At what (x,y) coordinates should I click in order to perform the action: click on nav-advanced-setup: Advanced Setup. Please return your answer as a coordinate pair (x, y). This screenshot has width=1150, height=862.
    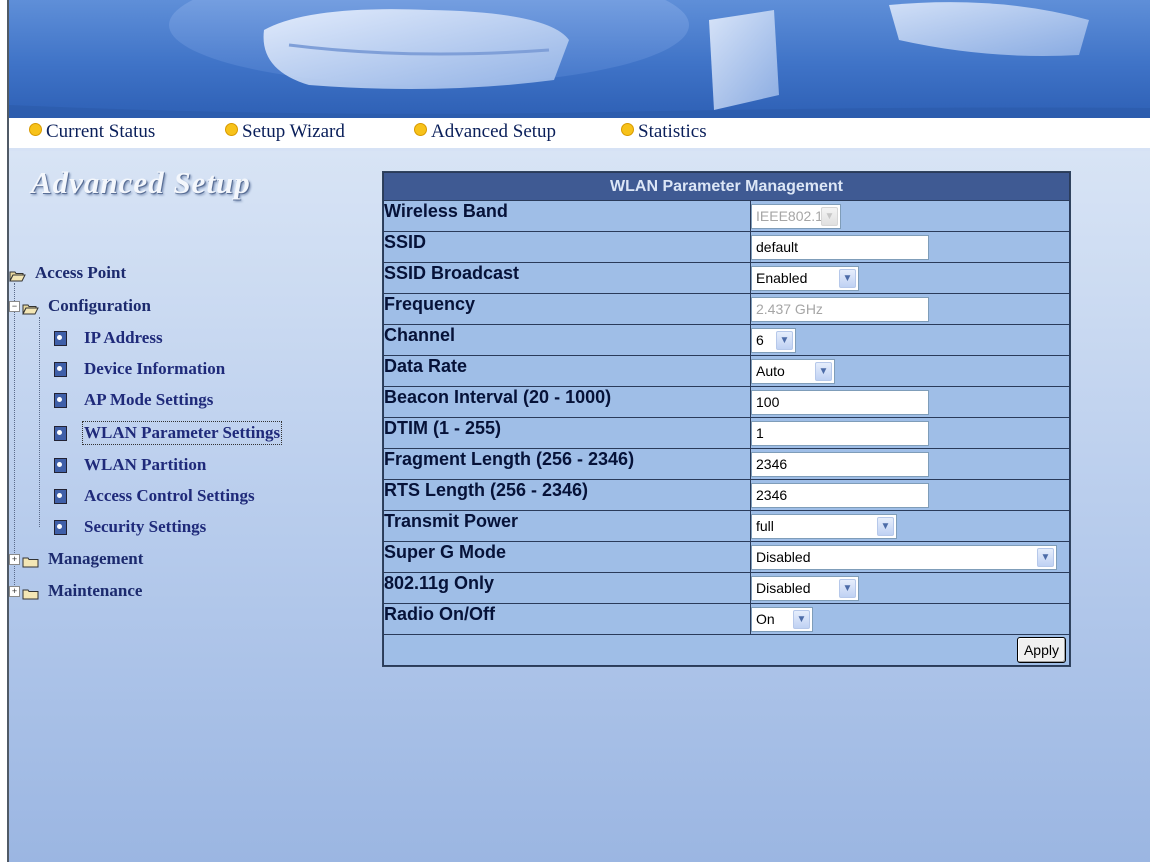
    Looking at the image, I should click on (485, 132).